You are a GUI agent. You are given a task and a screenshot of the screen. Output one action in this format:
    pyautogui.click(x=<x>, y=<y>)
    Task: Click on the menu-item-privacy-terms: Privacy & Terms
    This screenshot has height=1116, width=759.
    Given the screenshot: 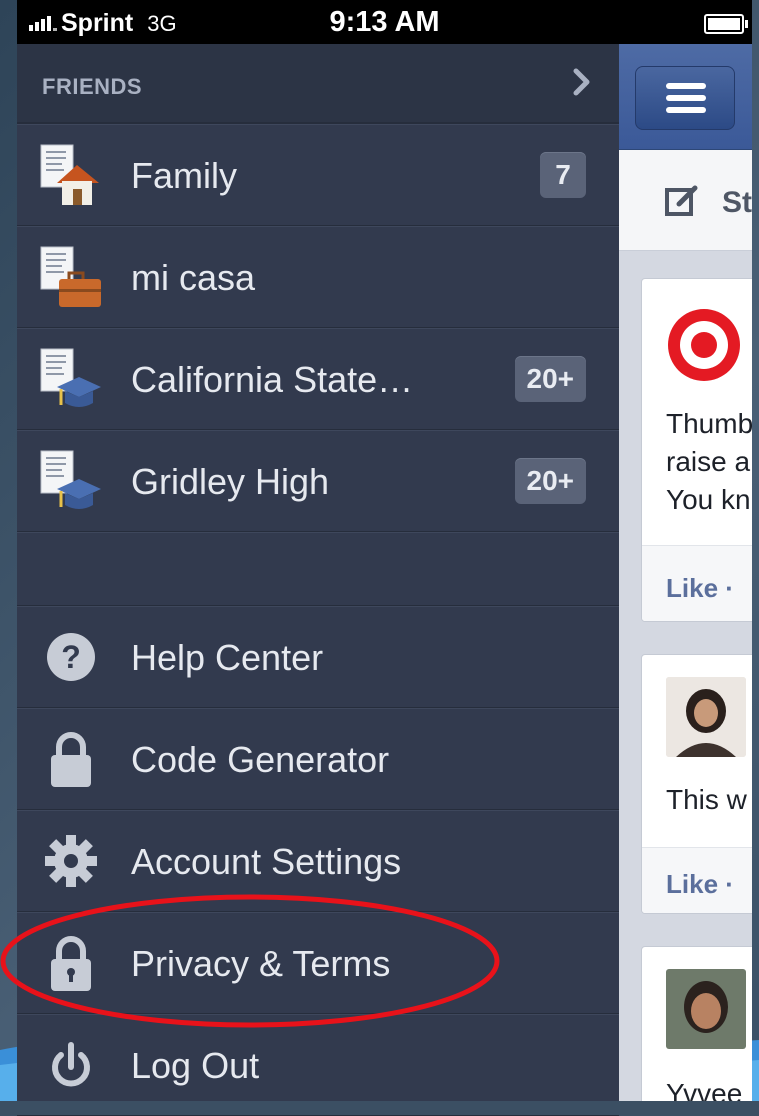 What is the action you would take?
    pyautogui.click(x=318, y=963)
    